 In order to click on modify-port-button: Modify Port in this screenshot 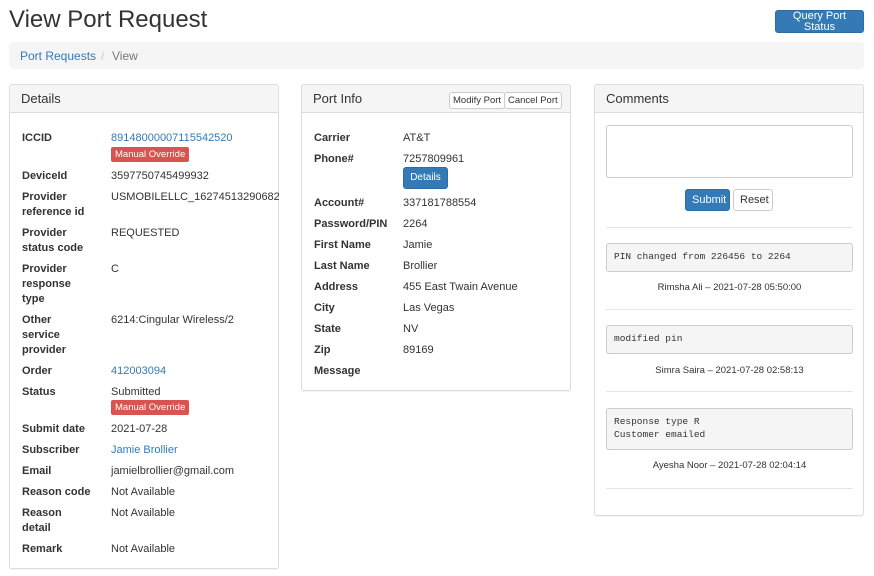, I will do `click(477, 100)`.